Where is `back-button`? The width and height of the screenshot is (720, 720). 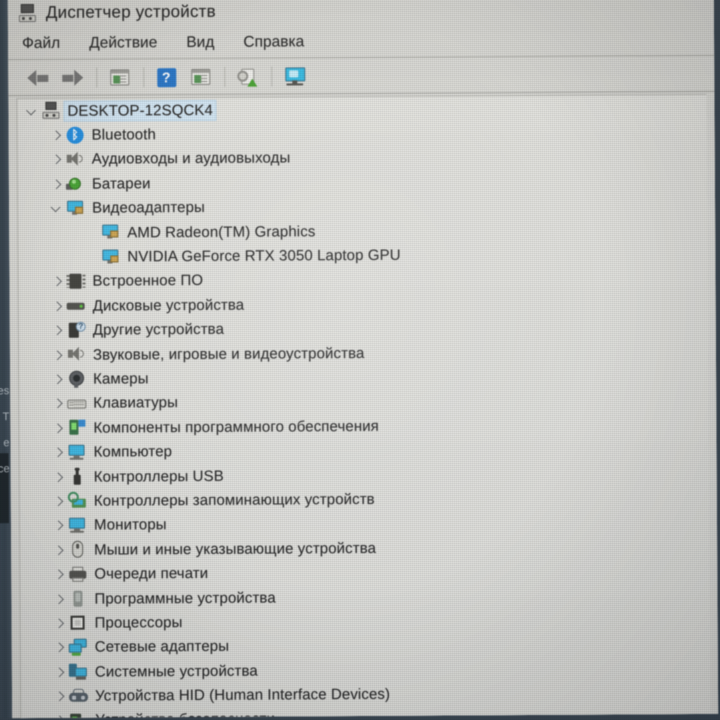 back-button is located at coordinates (38, 78).